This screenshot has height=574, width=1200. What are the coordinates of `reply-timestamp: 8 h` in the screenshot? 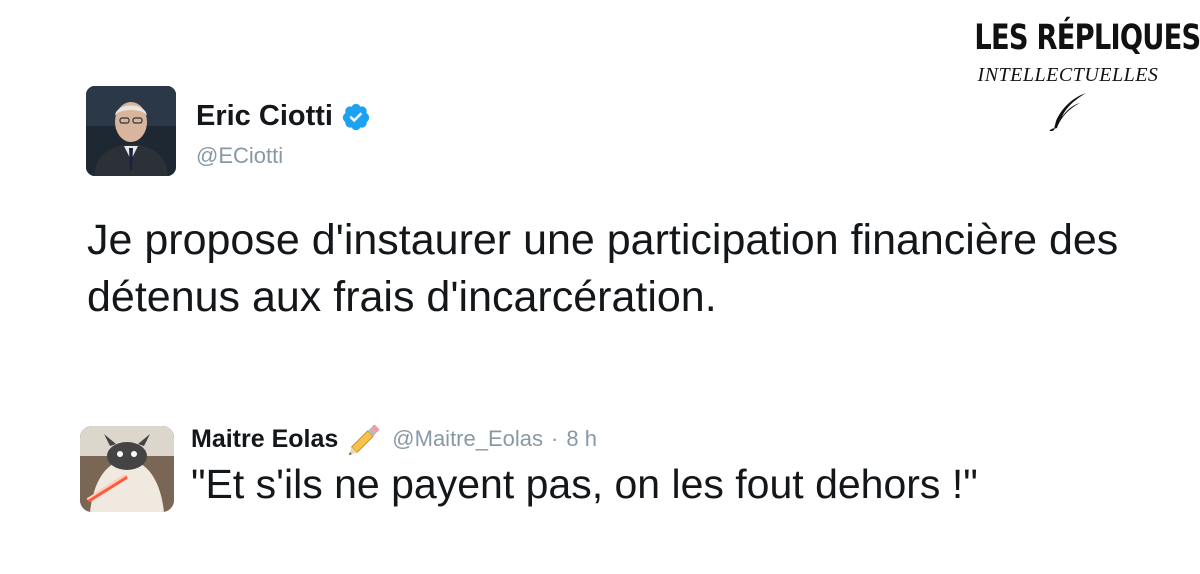 It's located at (581, 439).